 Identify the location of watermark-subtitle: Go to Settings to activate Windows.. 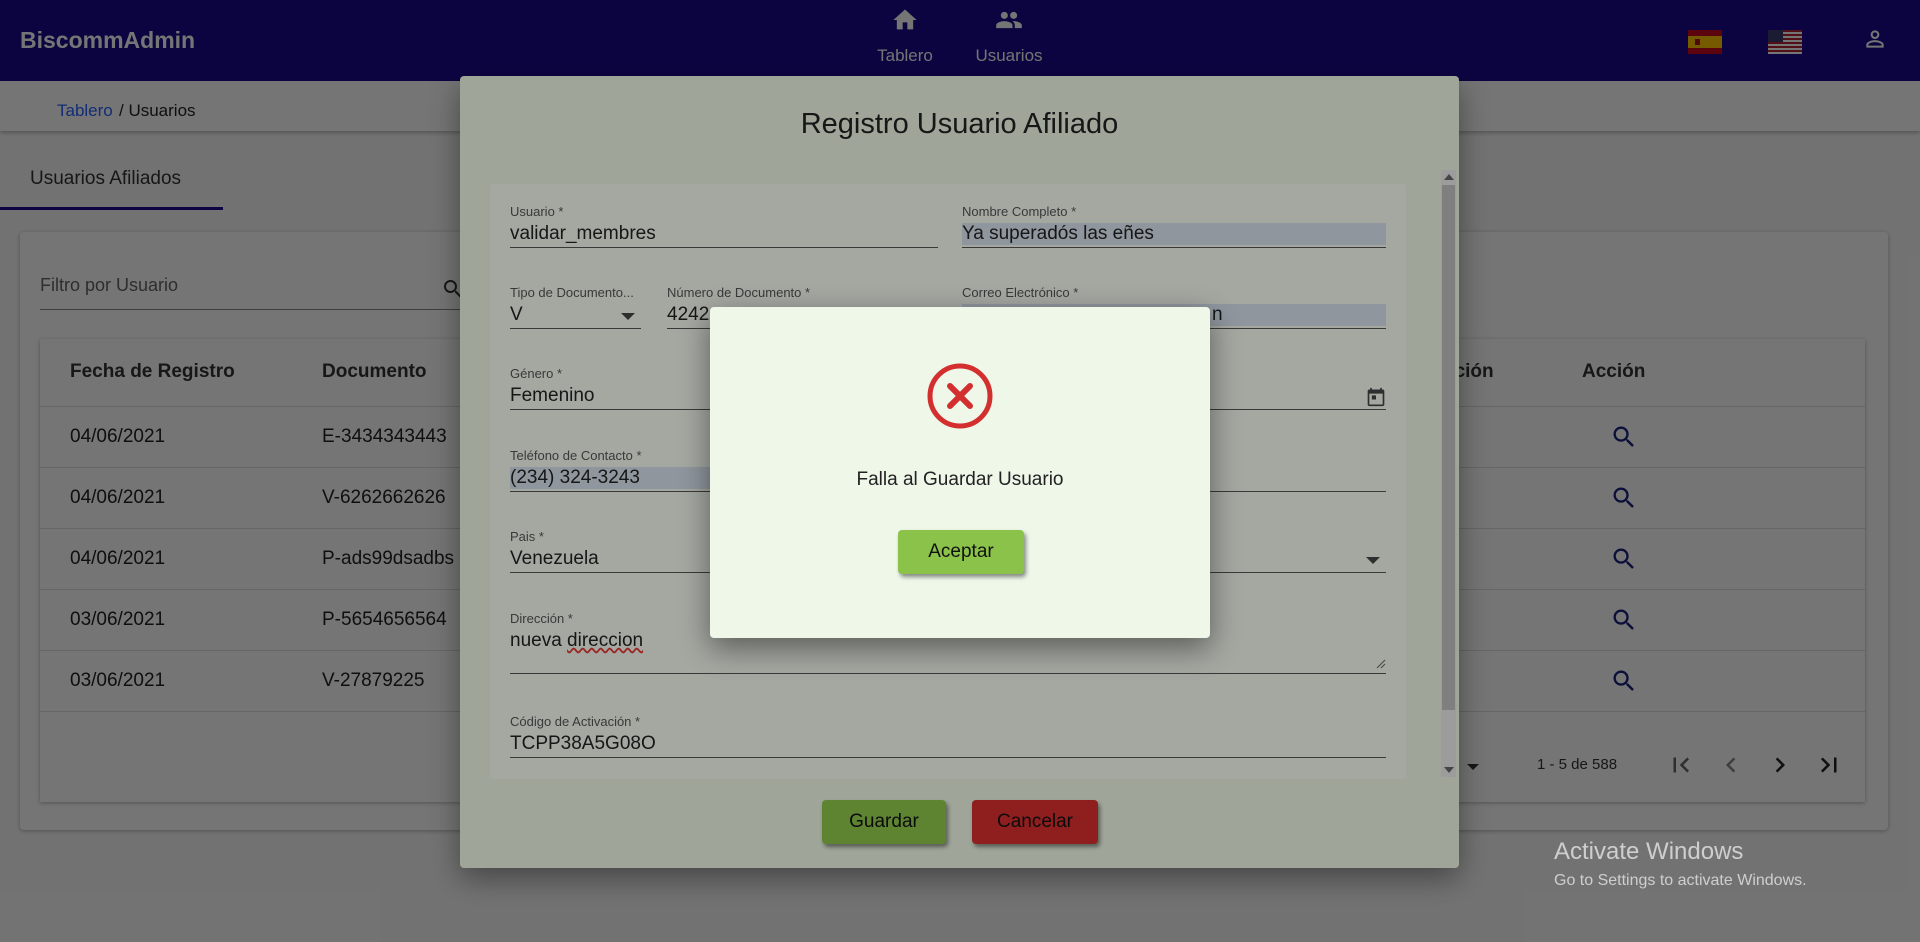
(1680, 880).